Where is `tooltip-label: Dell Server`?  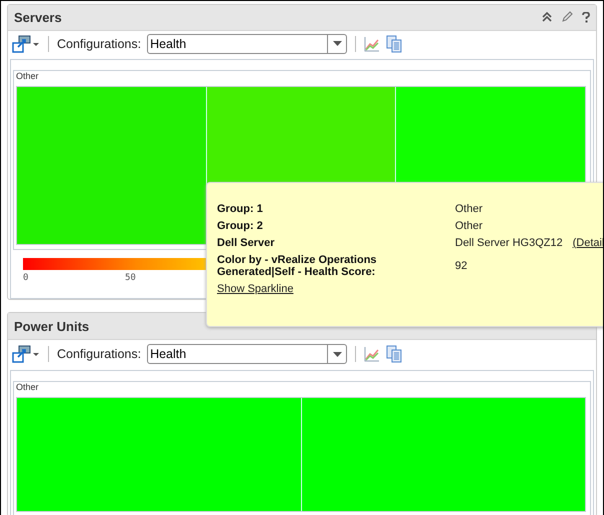
tooltip-label: Dell Server is located at coordinates (246, 243).